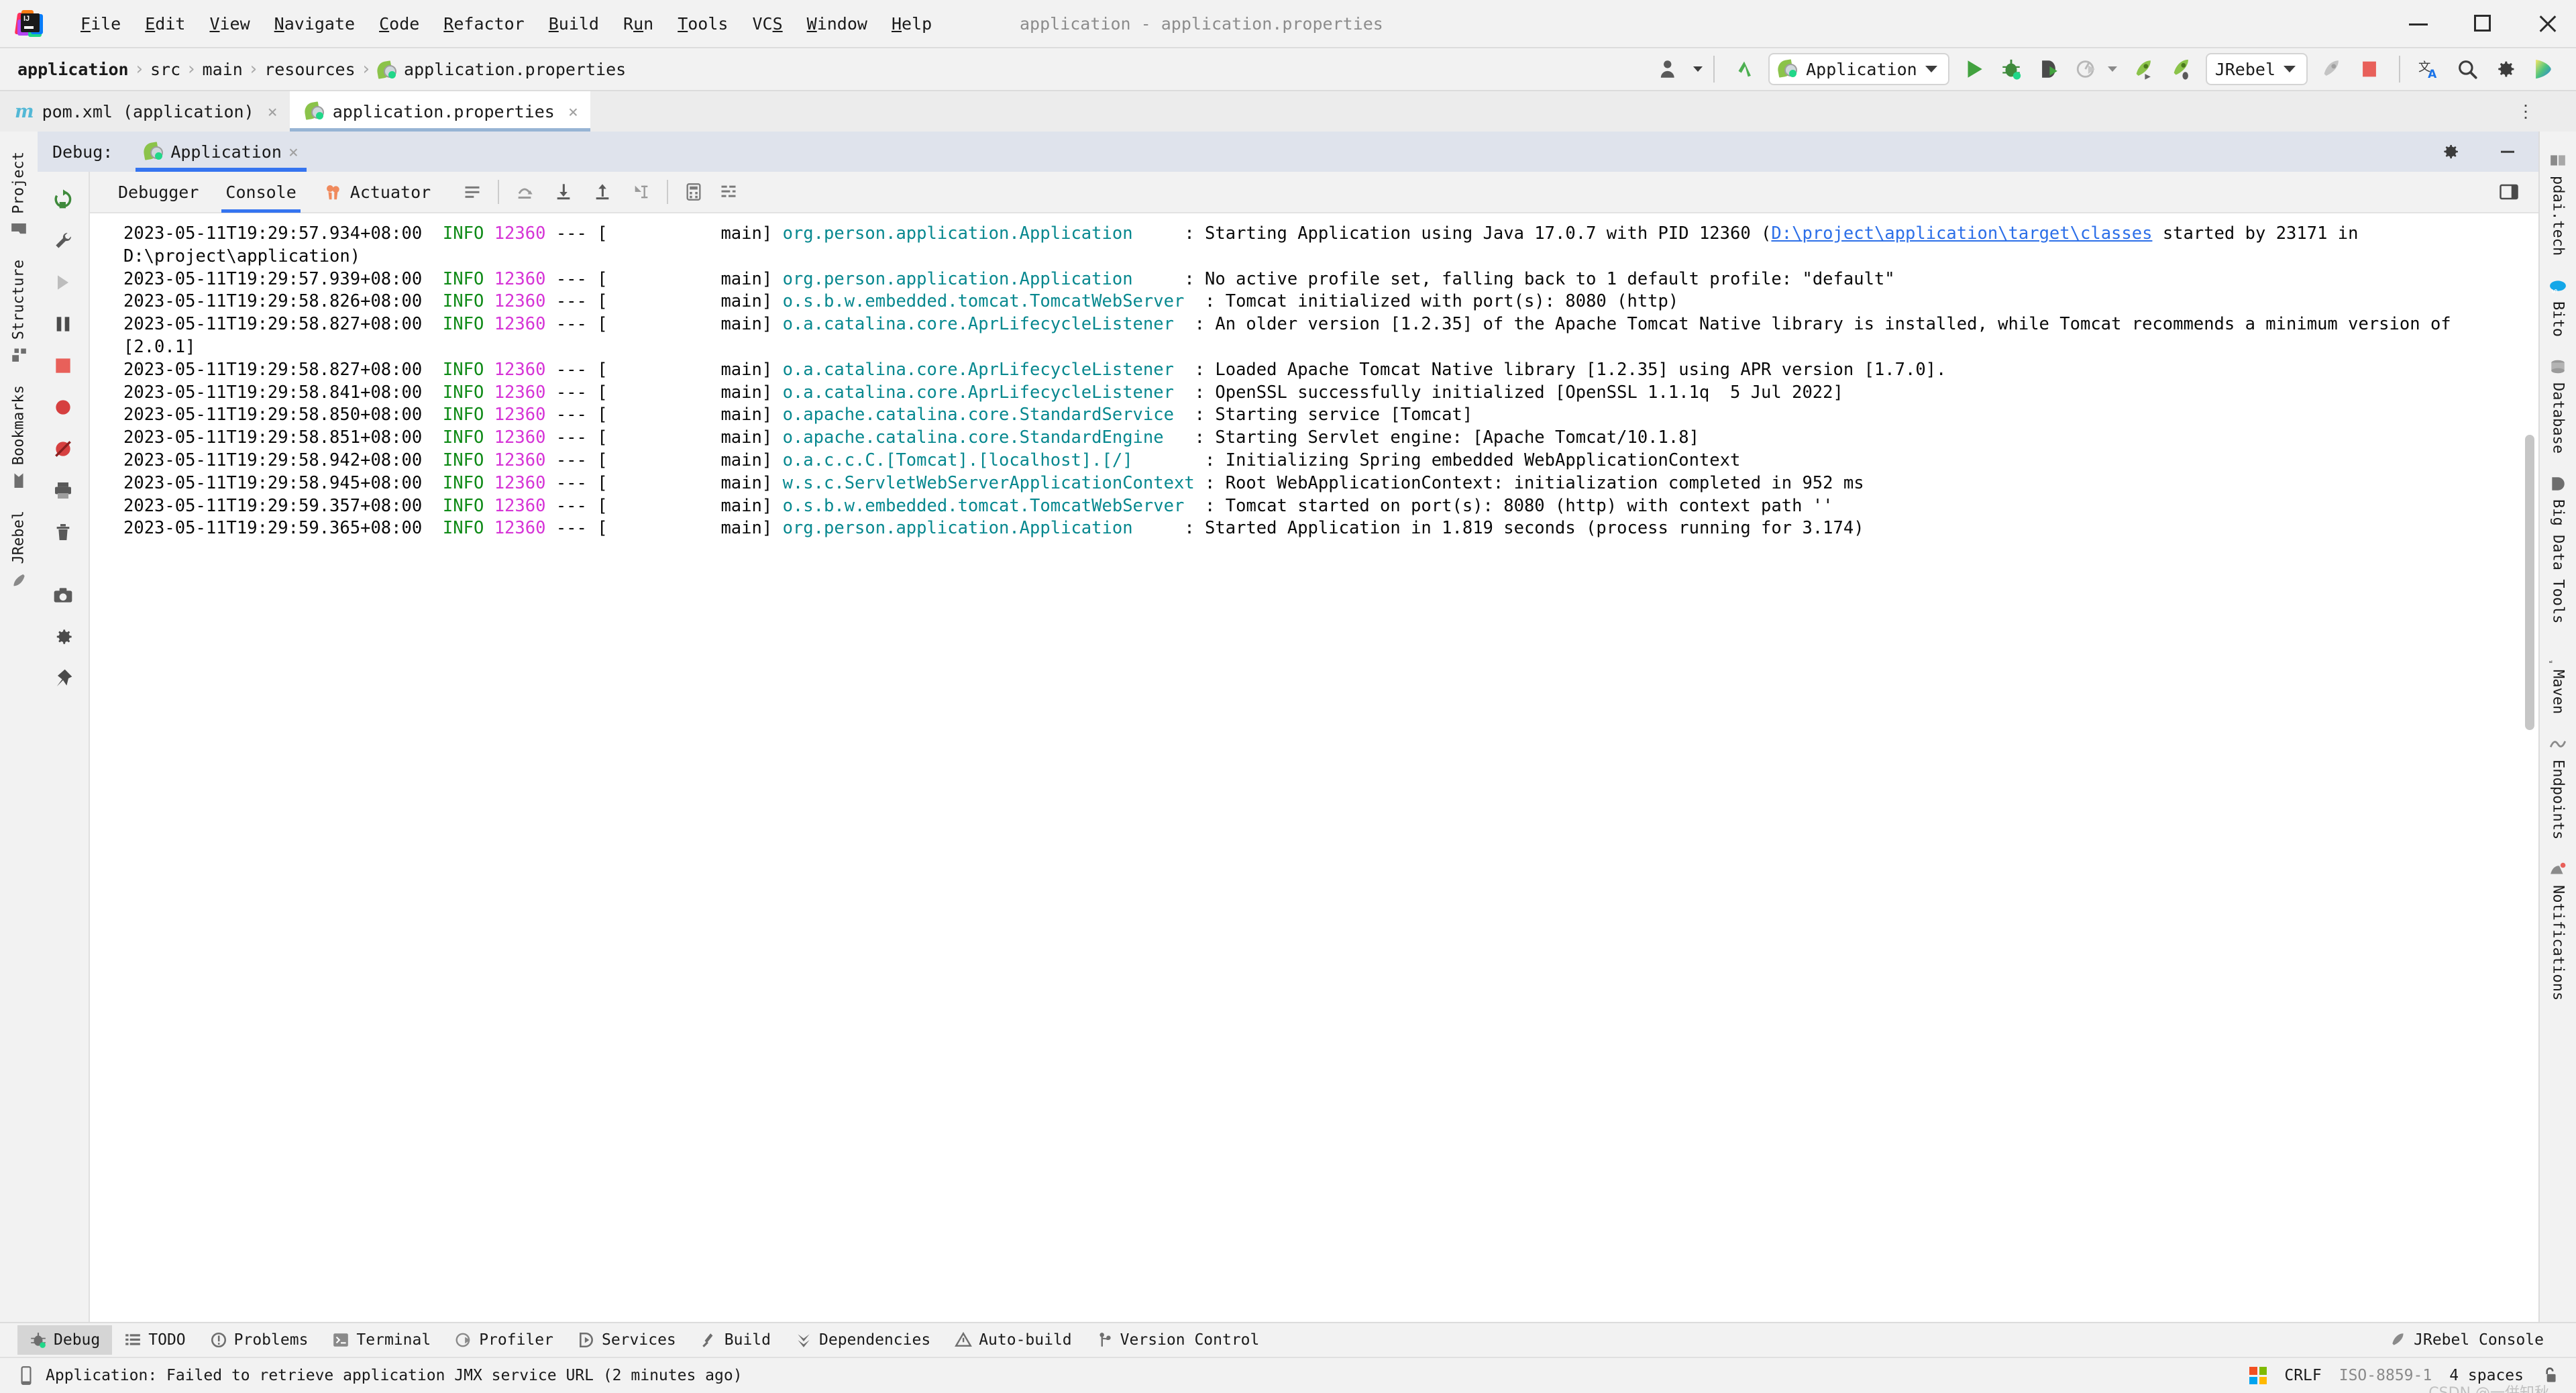 This screenshot has height=1393, width=2576. Describe the element at coordinates (19, 549) in the screenshot. I see `left-toolwindow-jrebel: JRebel` at that location.